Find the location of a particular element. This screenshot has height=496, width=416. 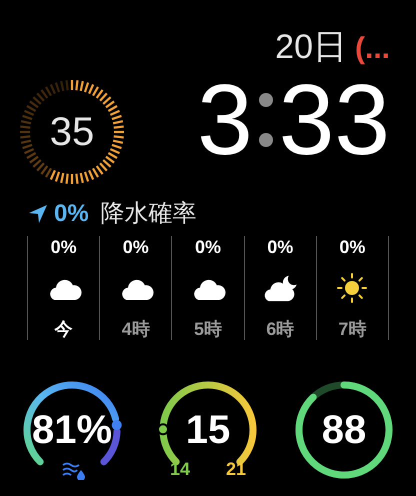

hour-label: 4時 is located at coordinates (136, 329).